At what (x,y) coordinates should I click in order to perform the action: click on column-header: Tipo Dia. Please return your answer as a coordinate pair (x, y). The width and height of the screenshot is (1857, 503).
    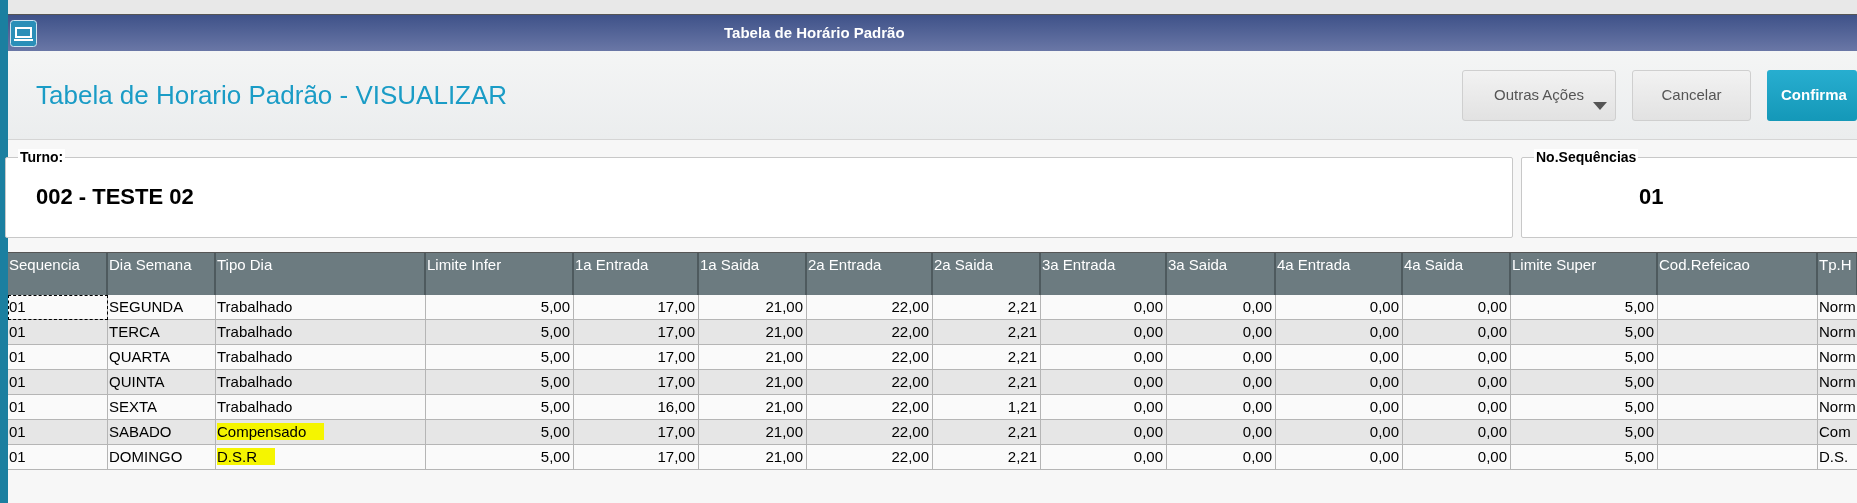
    Looking at the image, I should click on (321, 274).